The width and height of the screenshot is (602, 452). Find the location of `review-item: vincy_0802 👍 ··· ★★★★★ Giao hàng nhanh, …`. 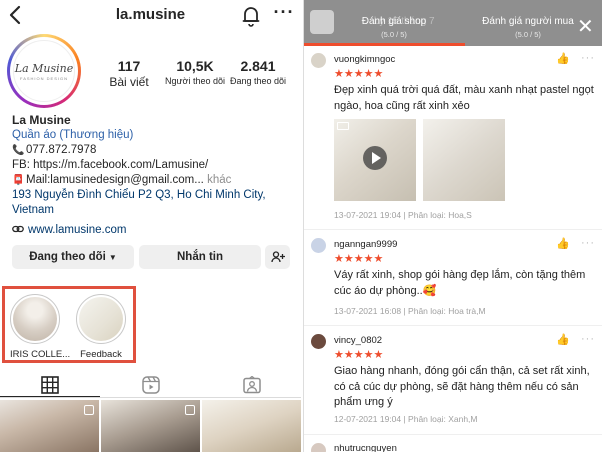

review-item: vincy_0802 👍 ··· ★★★★★ Giao hàng nhanh, … is located at coordinates (453, 381).